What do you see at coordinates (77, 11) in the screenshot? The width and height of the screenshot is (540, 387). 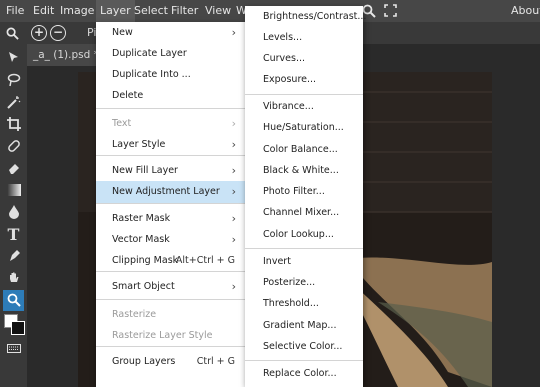 I see `menu-image: Image` at bounding box center [77, 11].